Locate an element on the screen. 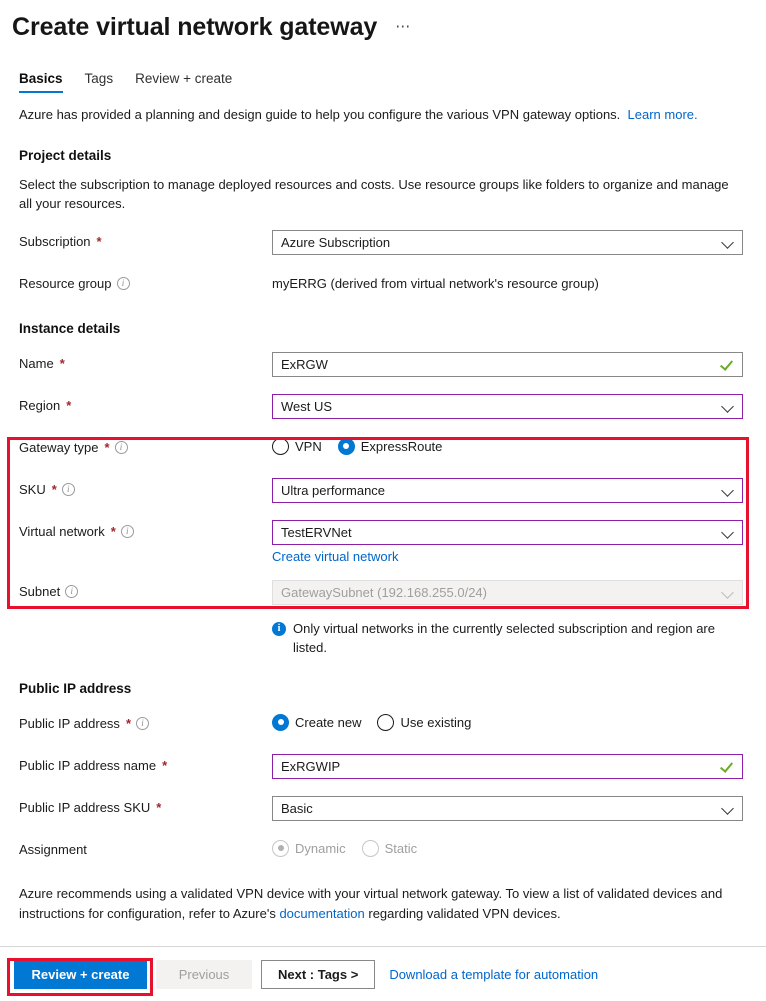  sku-field: Ultra performance is located at coordinates (519, 490).